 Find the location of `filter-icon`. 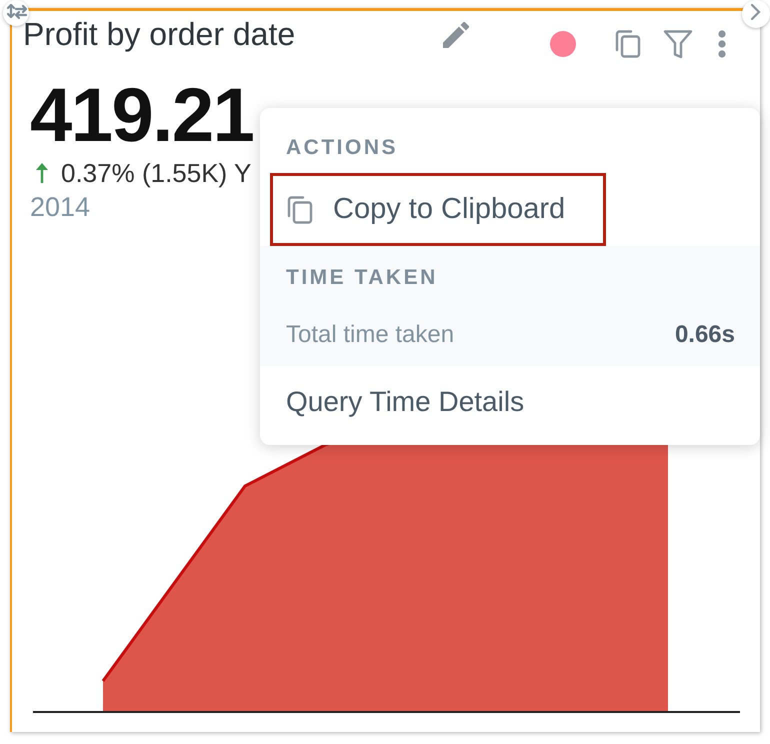

filter-icon is located at coordinates (678, 44).